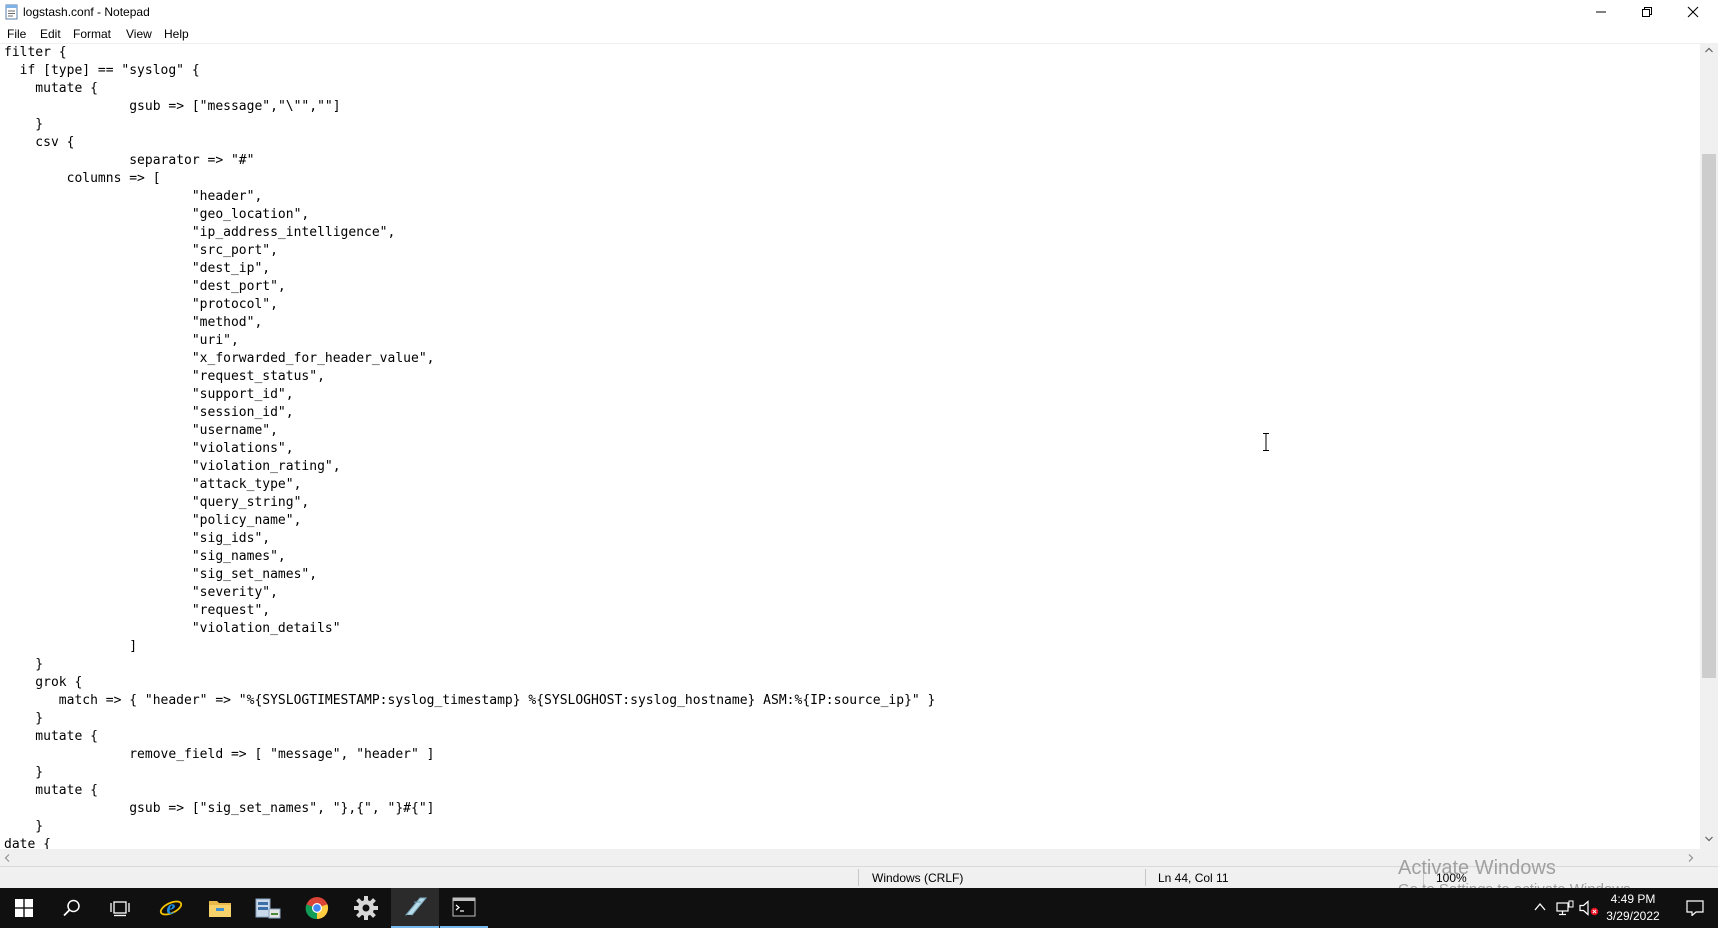  I want to click on line-ending-status: Windows (CRLF), so click(918, 878).